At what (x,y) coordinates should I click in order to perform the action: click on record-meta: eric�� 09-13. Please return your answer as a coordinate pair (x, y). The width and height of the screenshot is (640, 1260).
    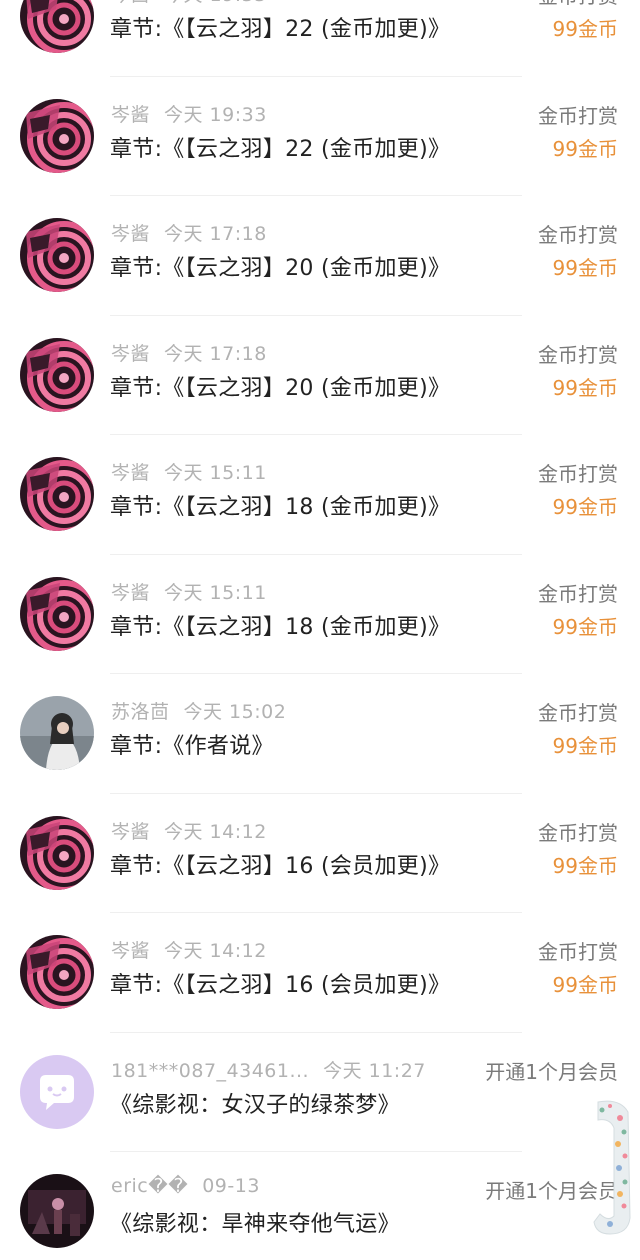
    Looking at the image, I should click on (185, 1186).